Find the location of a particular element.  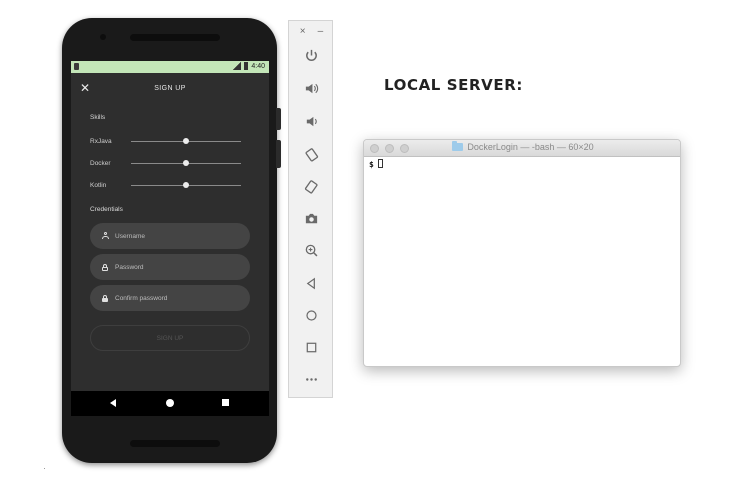

volume-up-icon is located at coordinates (311, 88).